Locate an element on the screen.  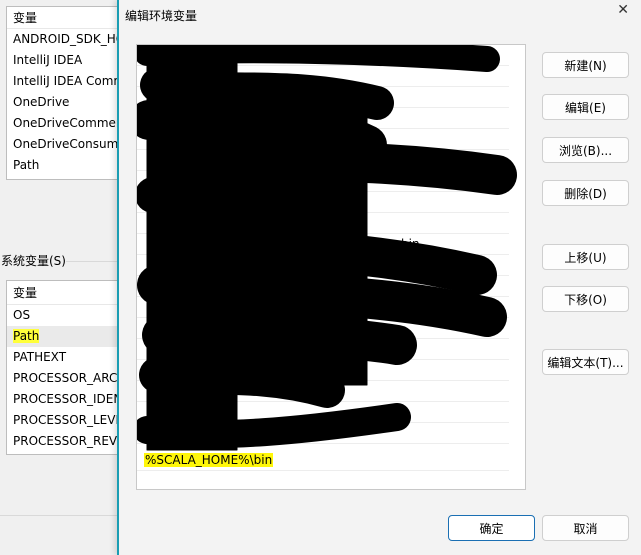
list-item: PROCESSOR_REVISION is located at coordinates (66, 441).